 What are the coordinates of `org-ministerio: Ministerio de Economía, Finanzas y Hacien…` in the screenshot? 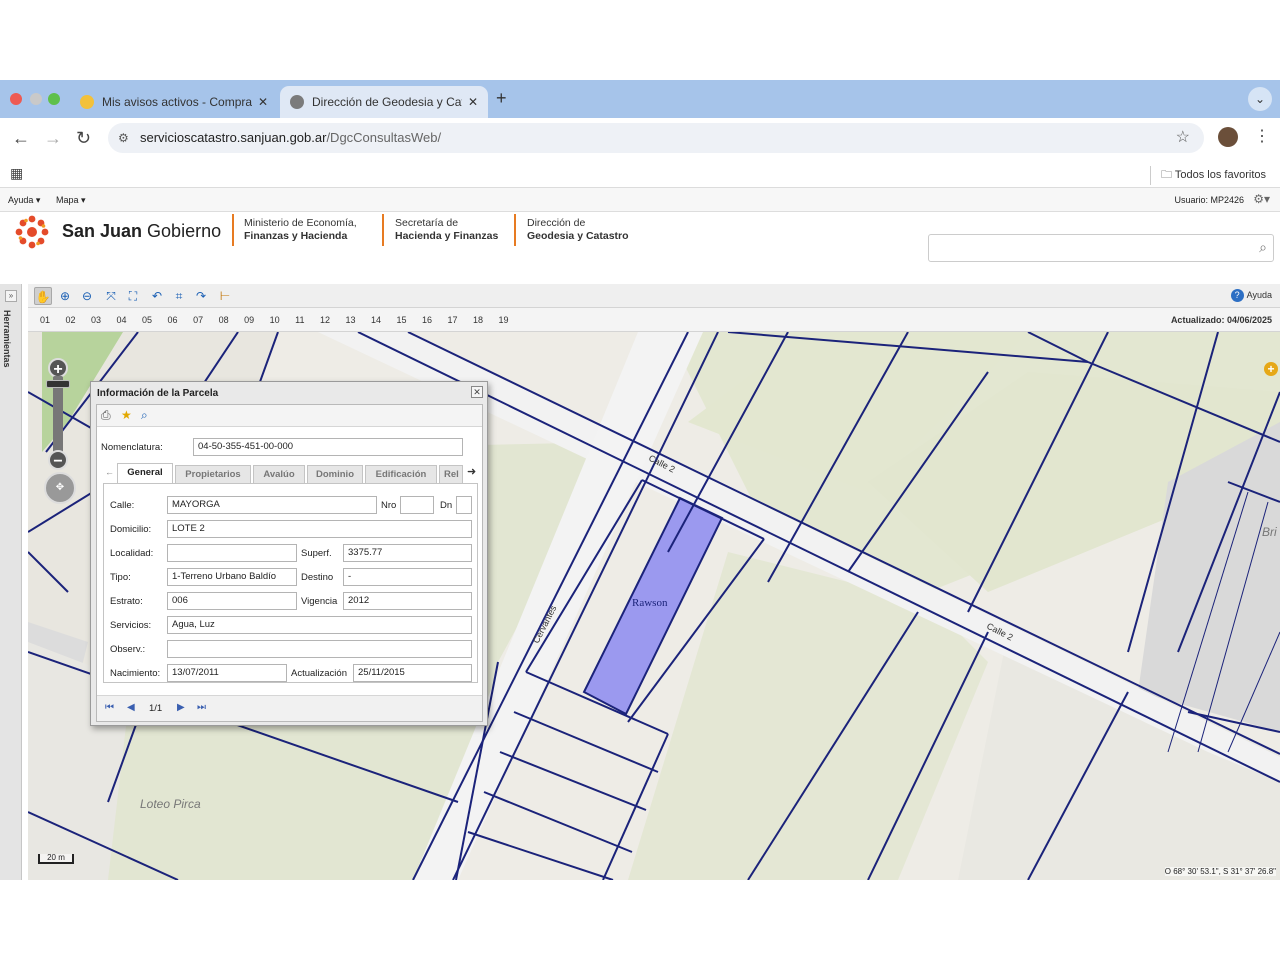 It's located at (300, 230).